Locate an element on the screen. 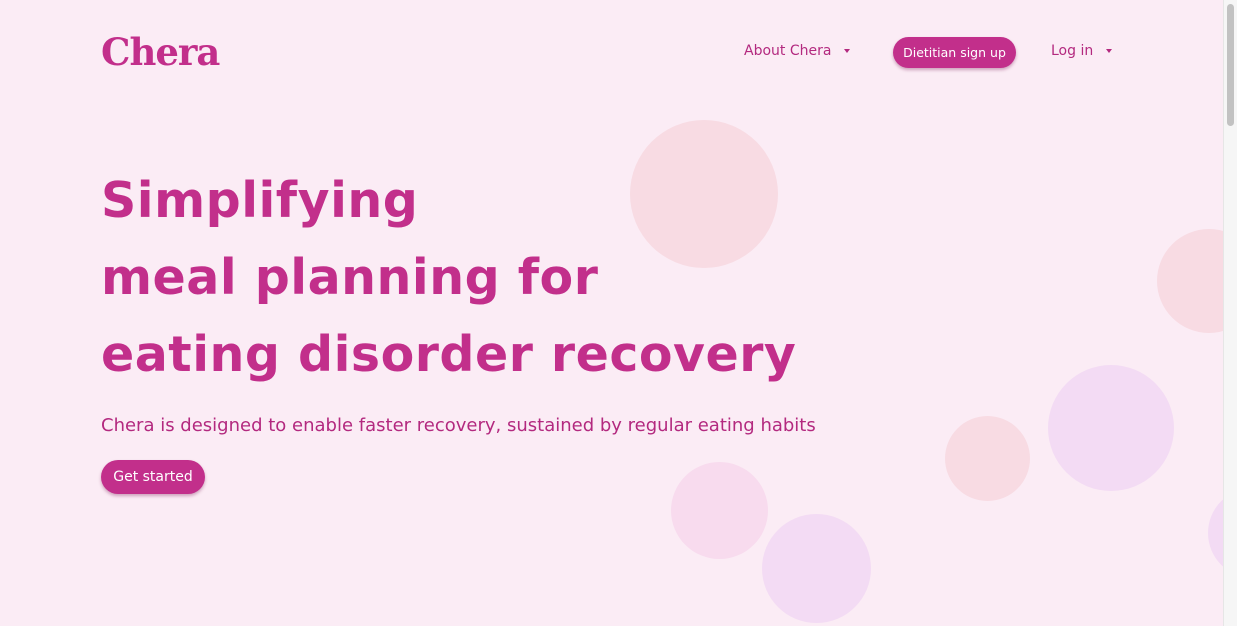 This screenshot has width=1237, height=626. nav-about-dropdown: About Chera is located at coordinates (797, 51).